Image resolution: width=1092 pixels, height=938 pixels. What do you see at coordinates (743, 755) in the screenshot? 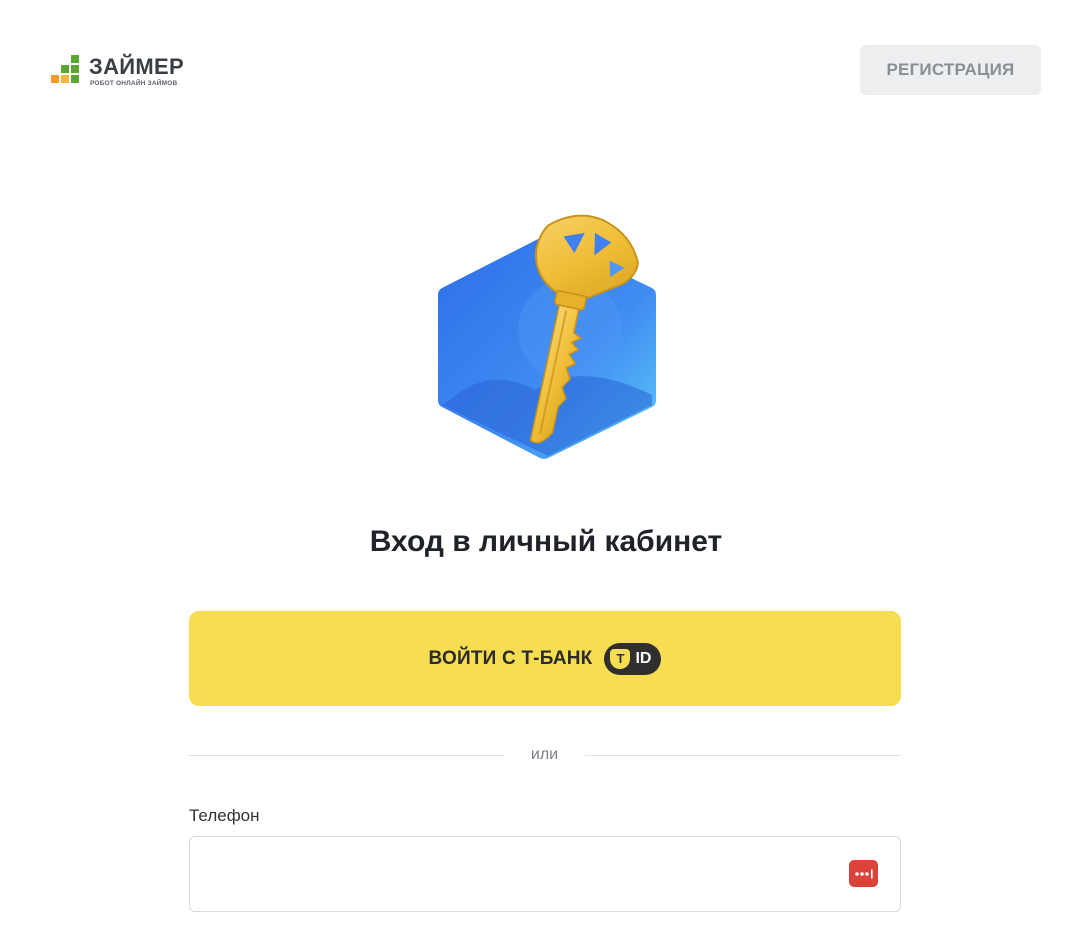
I see `divider-line-right` at bounding box center [743, 755].